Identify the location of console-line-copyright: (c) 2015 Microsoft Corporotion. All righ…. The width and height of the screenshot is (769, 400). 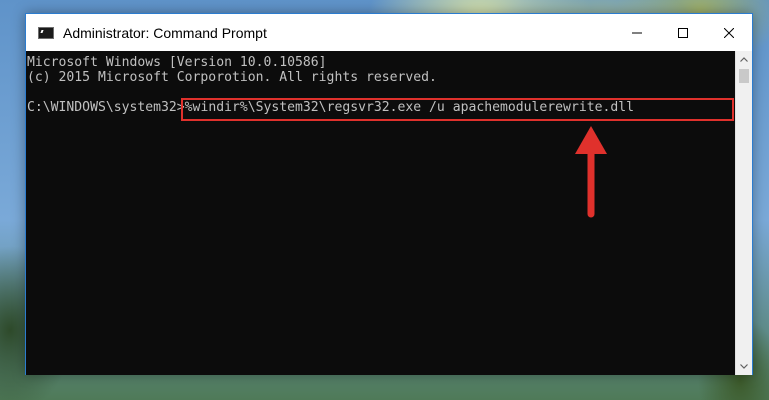
(232, 77).